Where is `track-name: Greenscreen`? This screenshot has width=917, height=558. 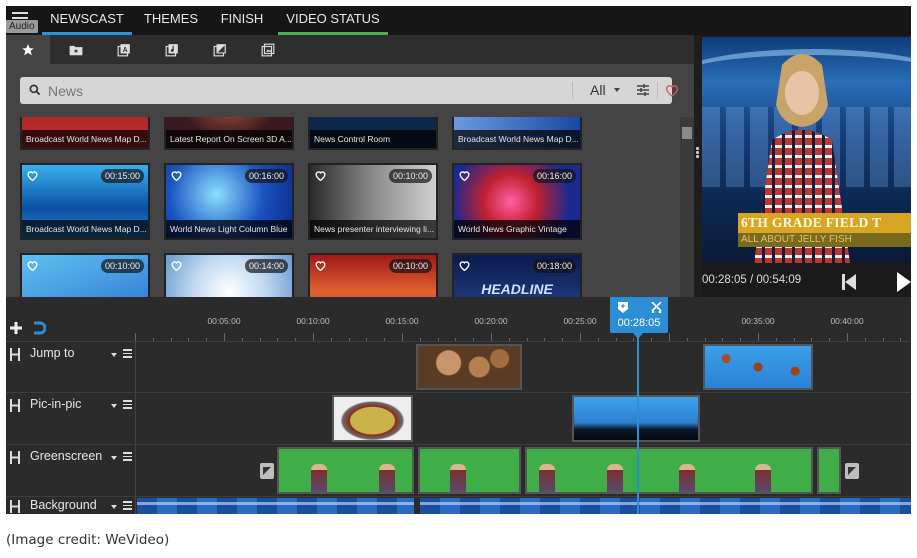 track-name: Greenscreen is located at coordinates (66, 456).